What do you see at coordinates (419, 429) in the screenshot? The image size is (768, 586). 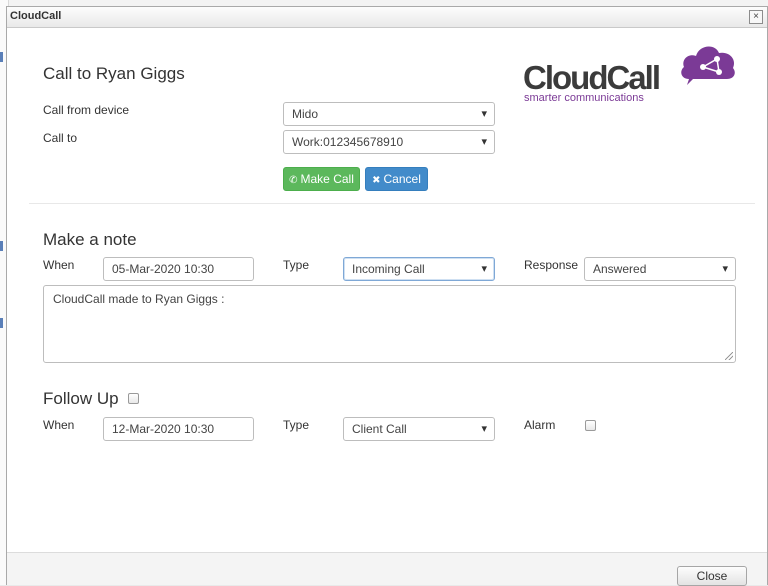 I see `followup-type-select: Client Call` at bounding box center [419, 429].